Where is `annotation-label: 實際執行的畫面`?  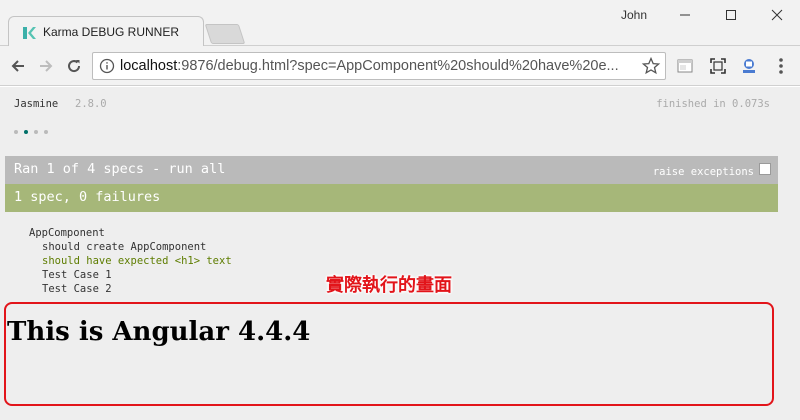 annotation-label: 實際執行的畫面 is located at coordinates (389, 285).